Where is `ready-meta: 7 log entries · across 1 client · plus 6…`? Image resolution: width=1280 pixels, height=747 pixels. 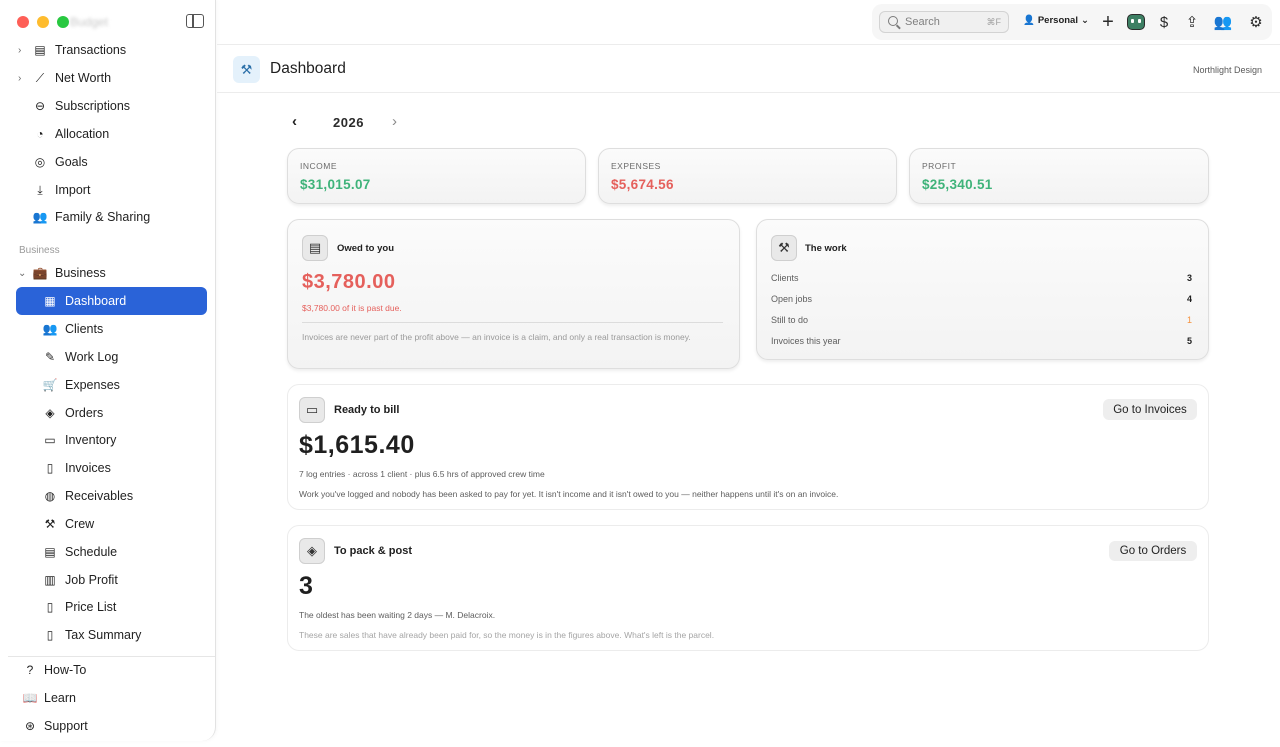
ready-meta: 7 log entries · across 1 client · plus 6… is located at coordinates (422, 474).